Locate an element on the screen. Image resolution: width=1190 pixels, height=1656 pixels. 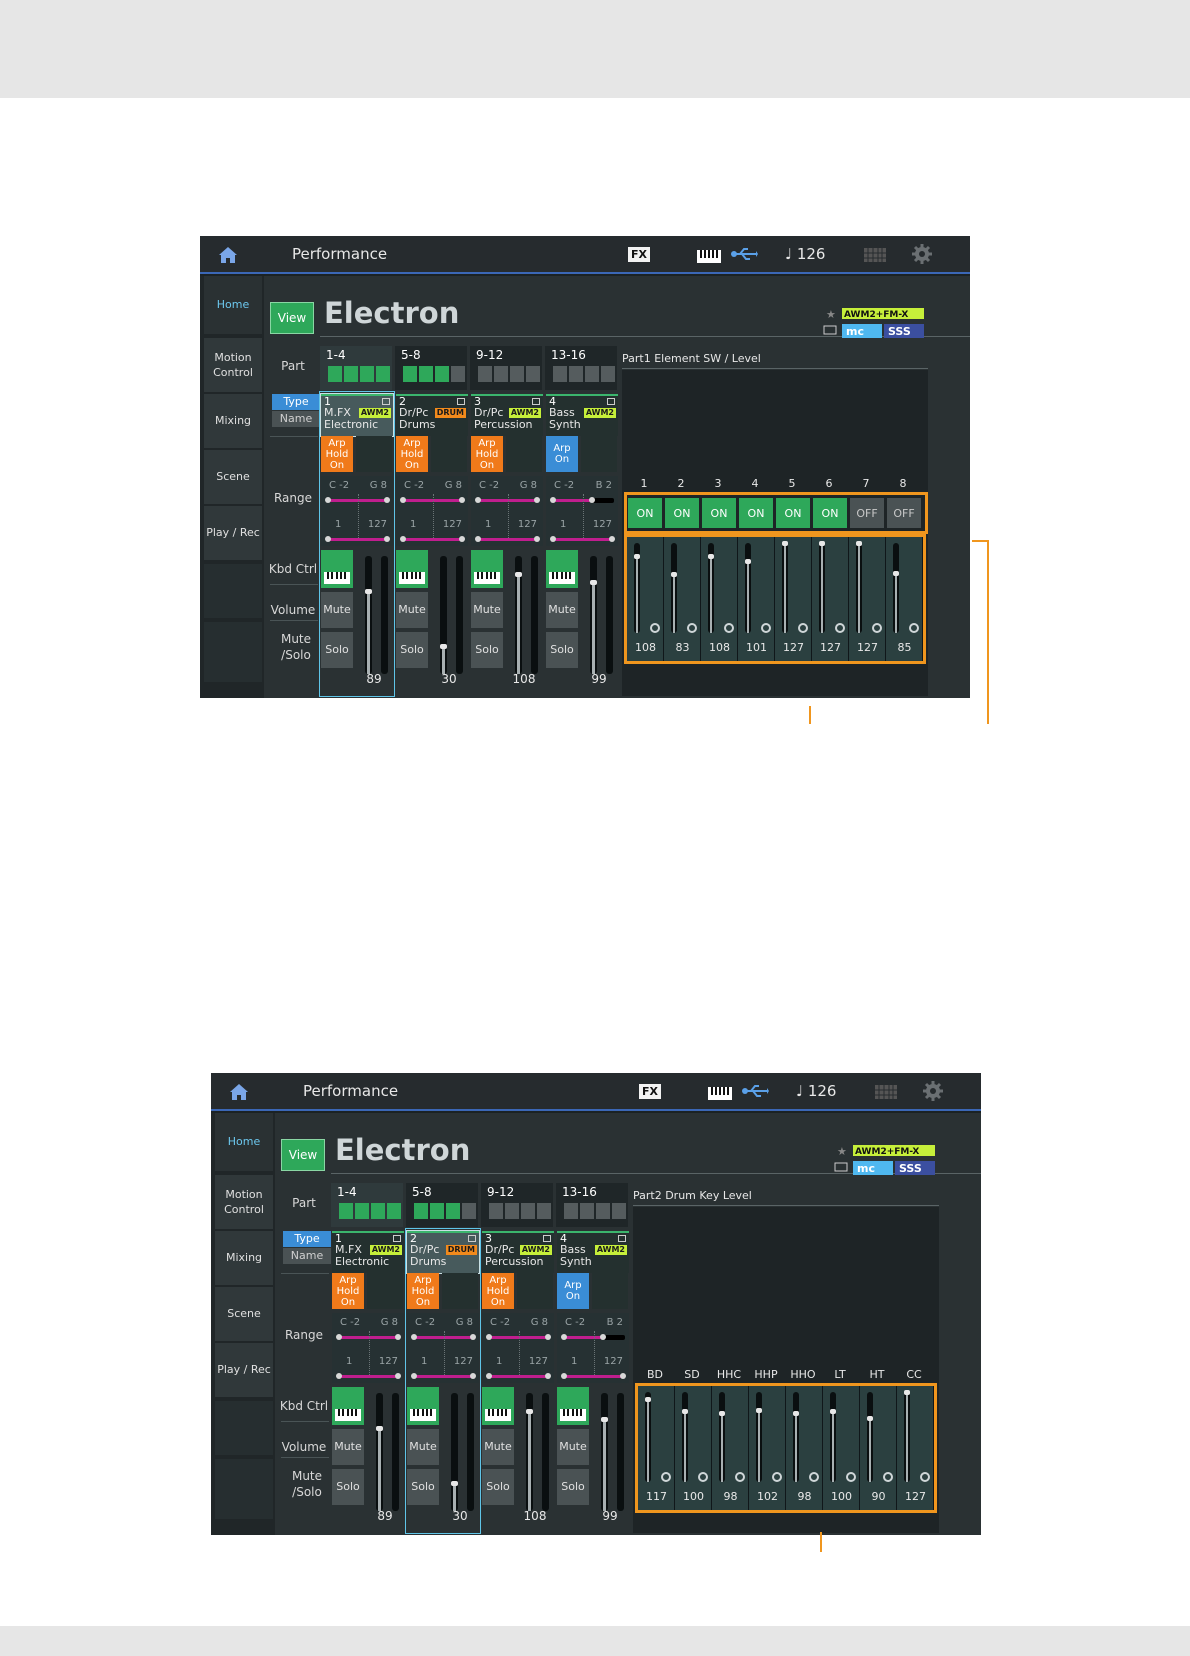
usb-icon is located at coordinates (744, 254).